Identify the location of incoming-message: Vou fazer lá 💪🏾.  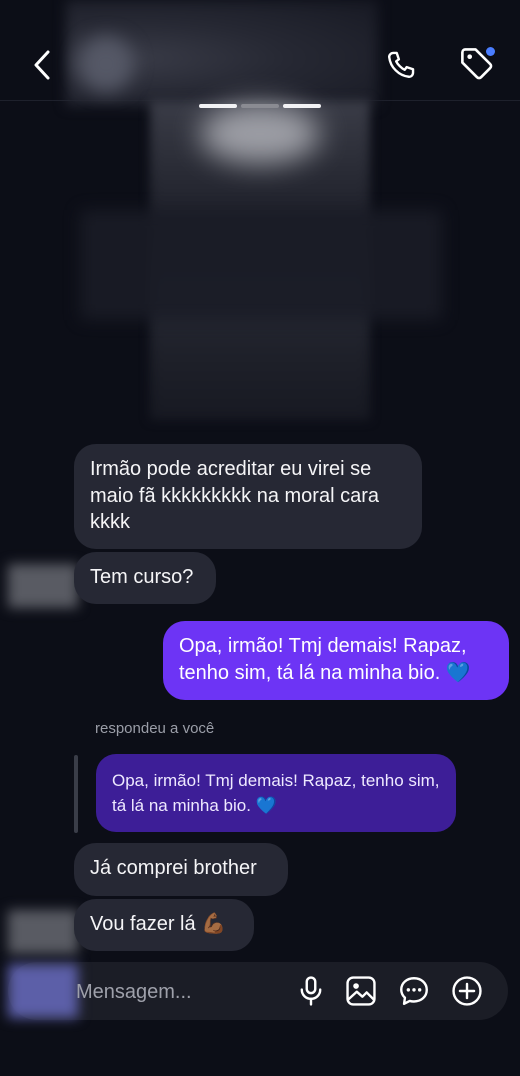
(164, 925).